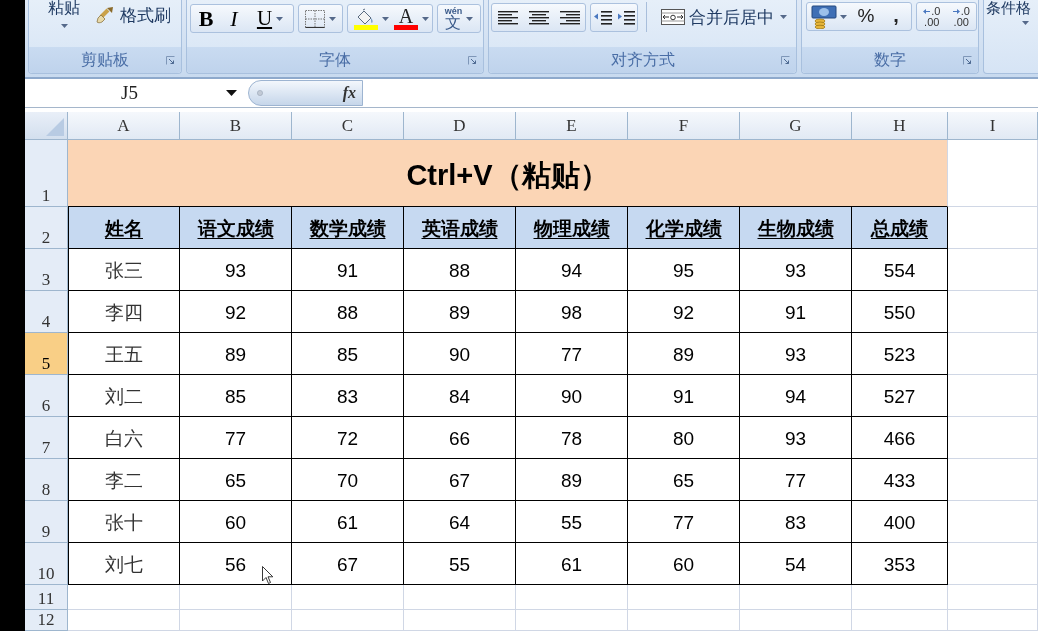 This screenshot has height=631, width=1038. I want to click on table-cell: 94, so click(572, 270).